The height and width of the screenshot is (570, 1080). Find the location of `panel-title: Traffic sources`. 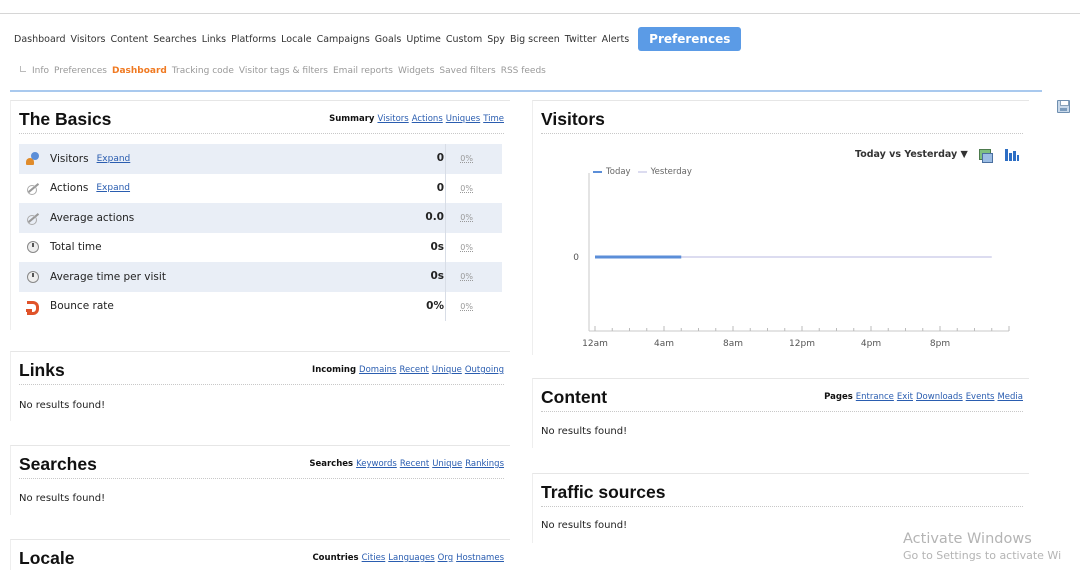

panel-title: Traffic sources is located at coordinates (603, 492).